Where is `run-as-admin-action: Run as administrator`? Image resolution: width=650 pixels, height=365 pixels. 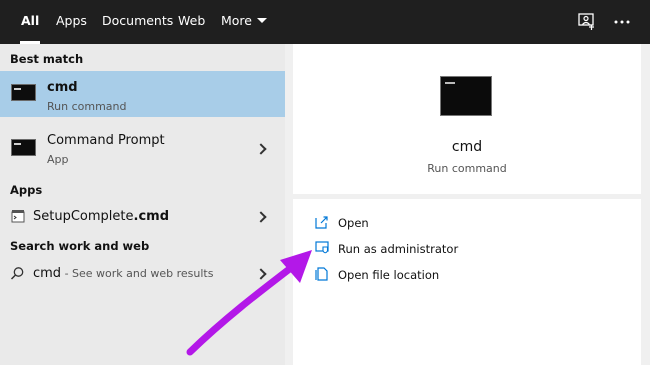 run-as-admin-action: Run as administrator is located at coordinates (467, 250).